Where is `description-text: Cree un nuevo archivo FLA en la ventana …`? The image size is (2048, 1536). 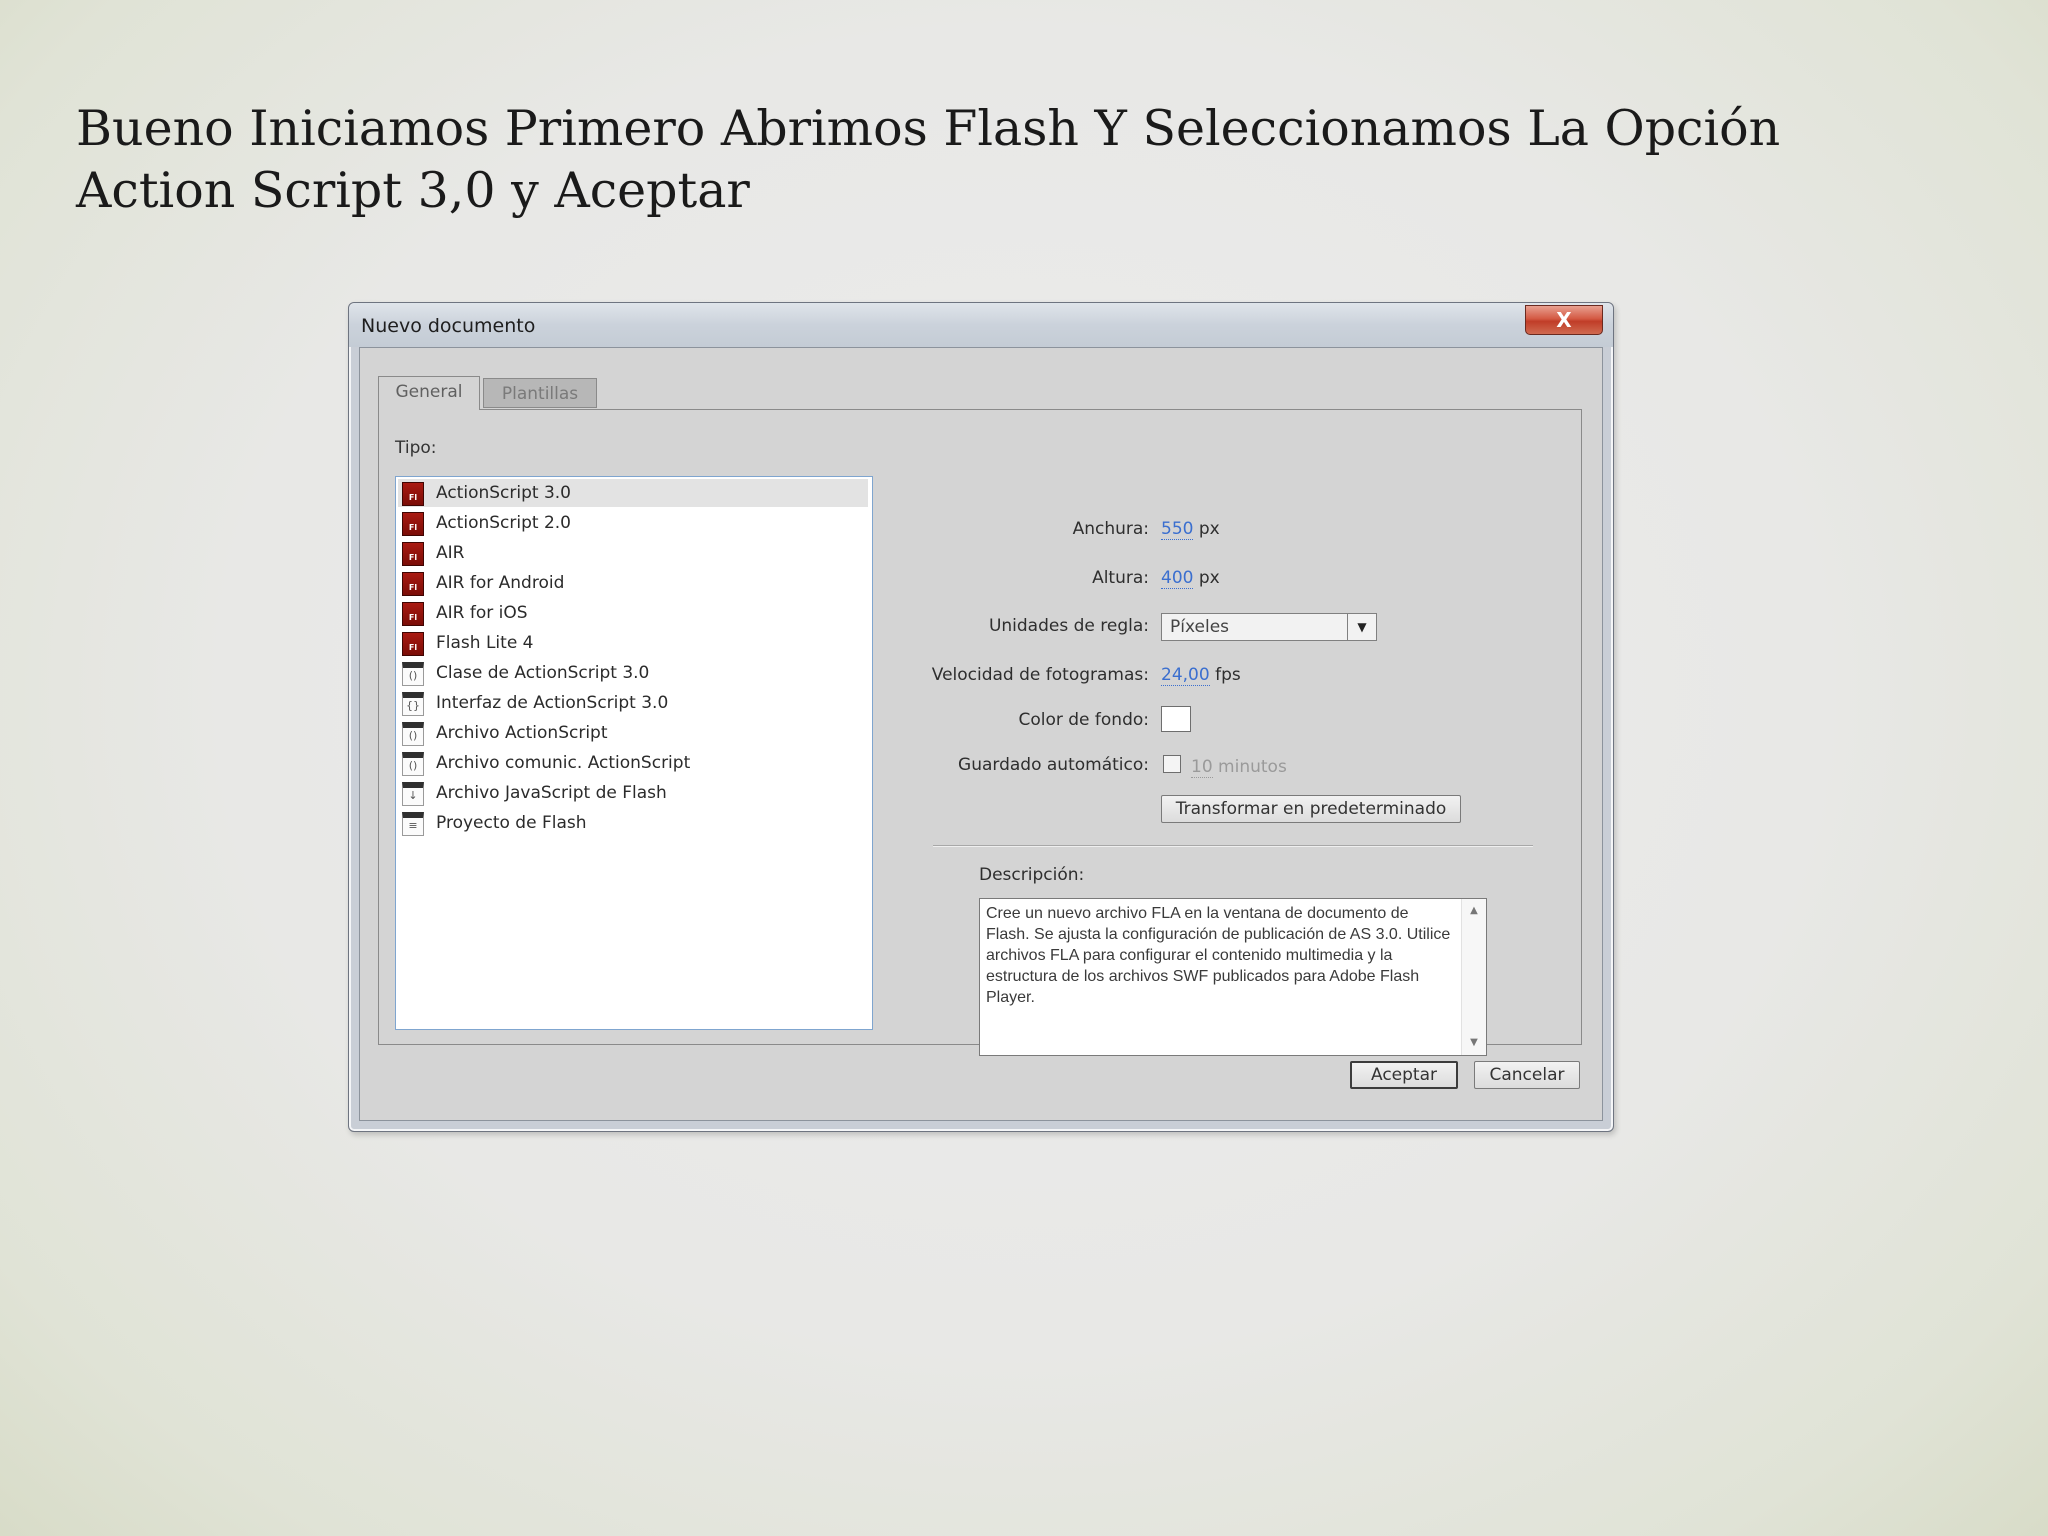 description-text: Cree un nuevo archivo FLA en la ventana … is located at coordinates (1218, 955).